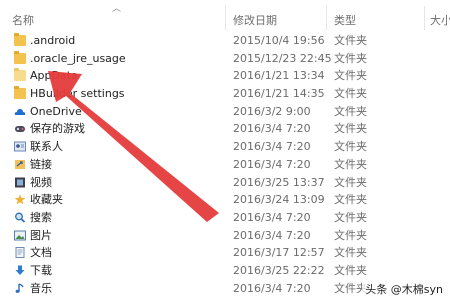 This screenshot has width=450, height=300. What do you see at coordinates (404, 289) in the screenshot?
I see `watermark: 头条 @木棉syn` at bounding box center [404, 289].